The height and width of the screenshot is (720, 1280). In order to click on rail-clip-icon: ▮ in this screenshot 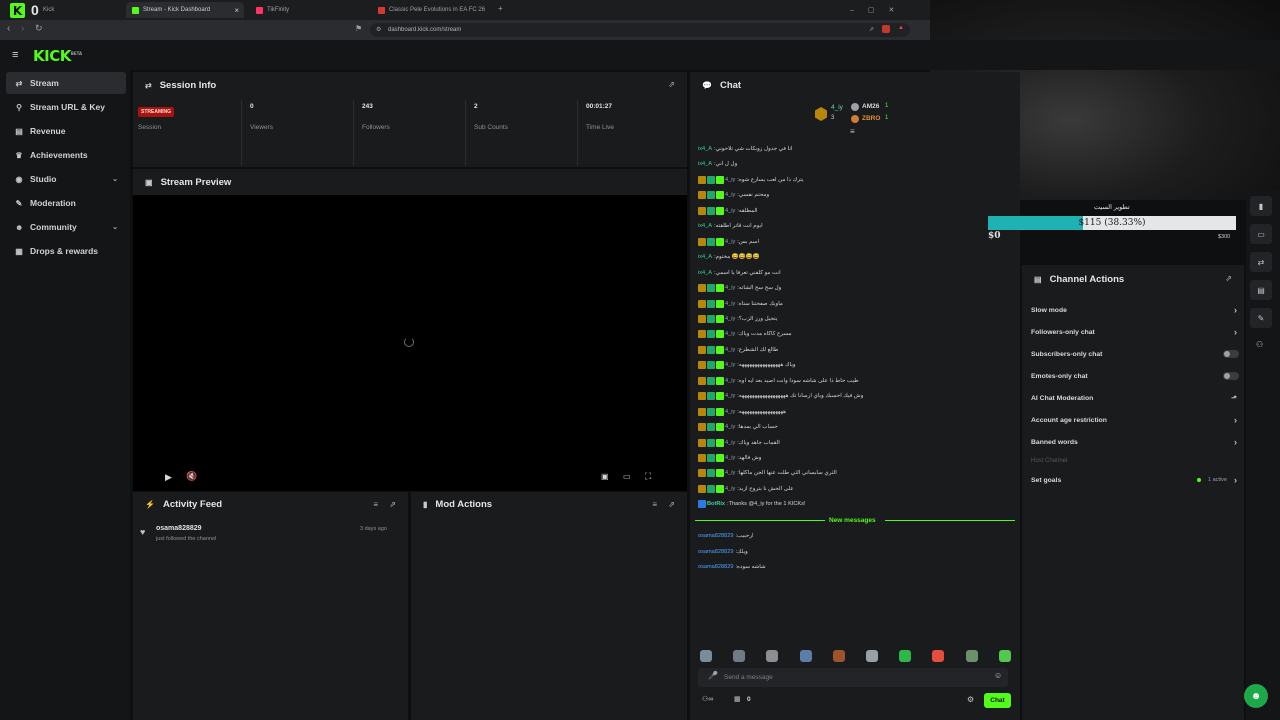, I will do `click(1261, 206)`.